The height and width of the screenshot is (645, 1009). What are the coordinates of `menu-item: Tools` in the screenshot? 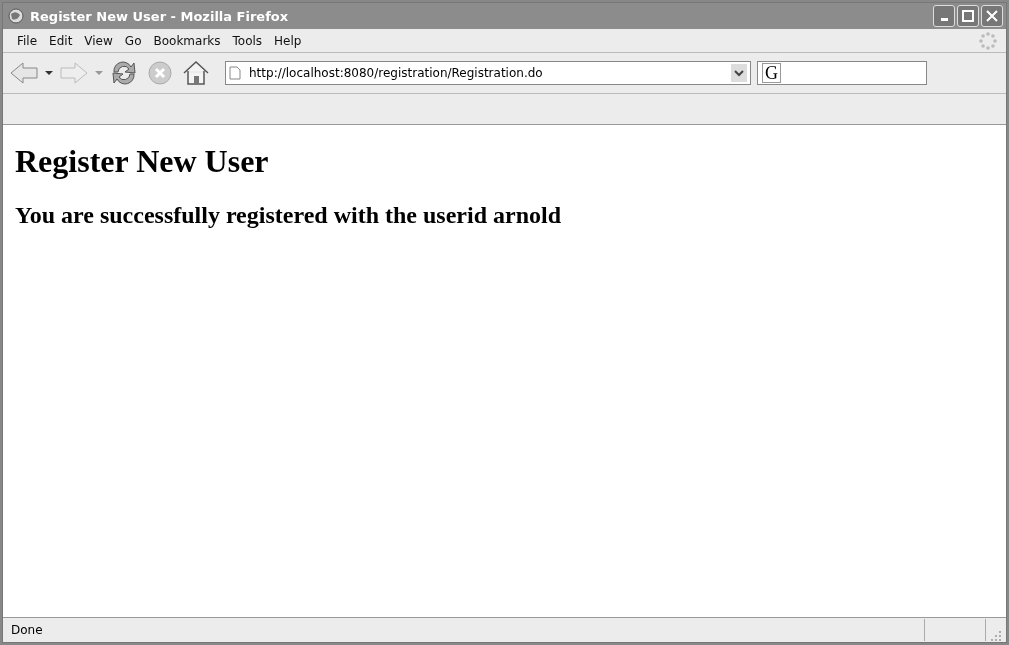 It's located at (247, 40).